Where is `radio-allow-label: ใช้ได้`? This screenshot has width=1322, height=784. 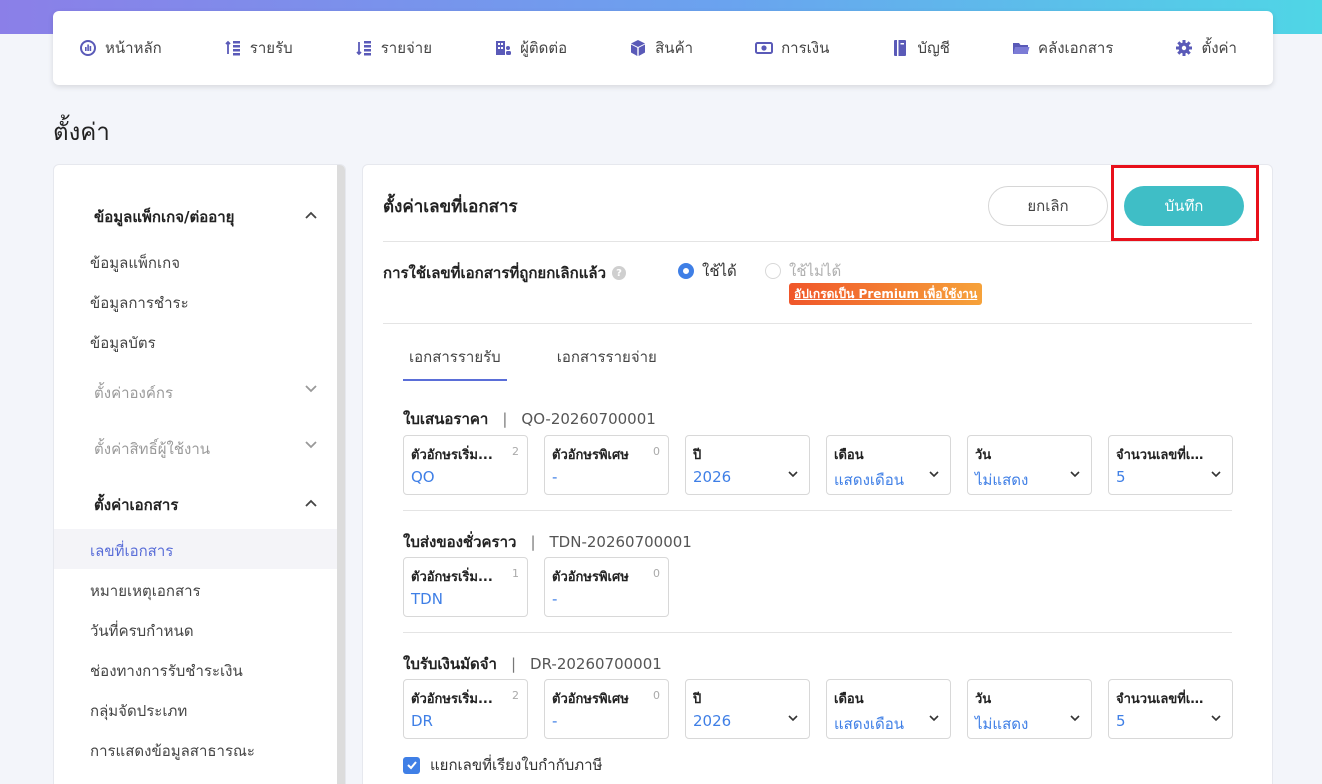
radio-allow-label: ใช้ได้ is located at coordinates (719, 271).